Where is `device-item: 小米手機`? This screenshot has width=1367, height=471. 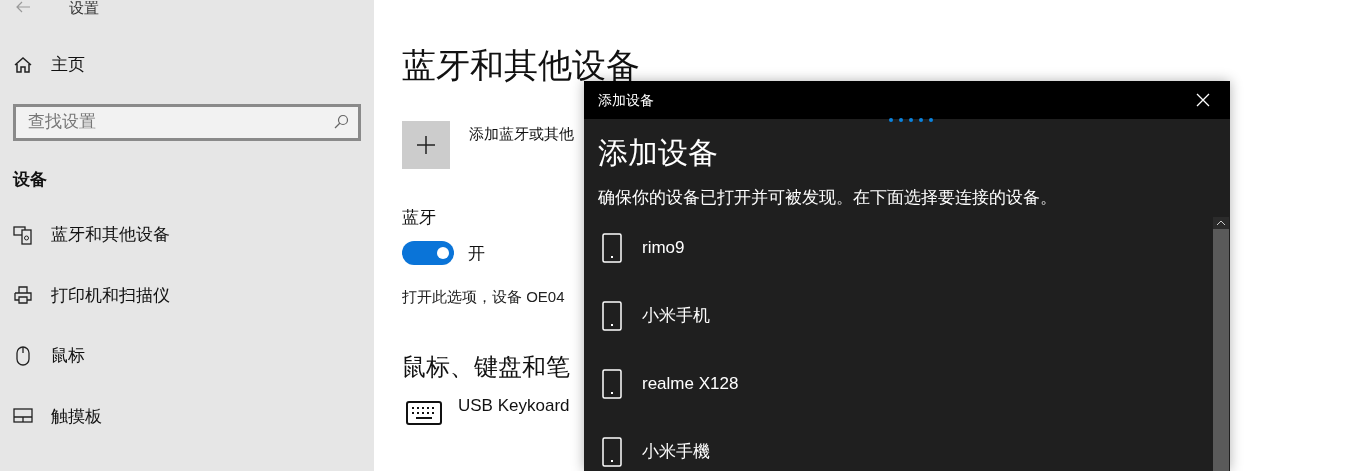
device-item: 小米手機 is located at coordinates (907, 452).